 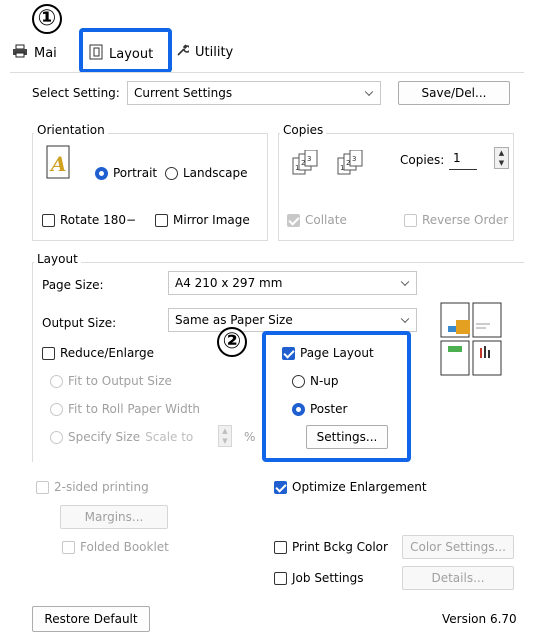 What do you see at coordinates (303, 163) in the screenshot?
I see `svg-text: 2` at bounding box center [303, 163].